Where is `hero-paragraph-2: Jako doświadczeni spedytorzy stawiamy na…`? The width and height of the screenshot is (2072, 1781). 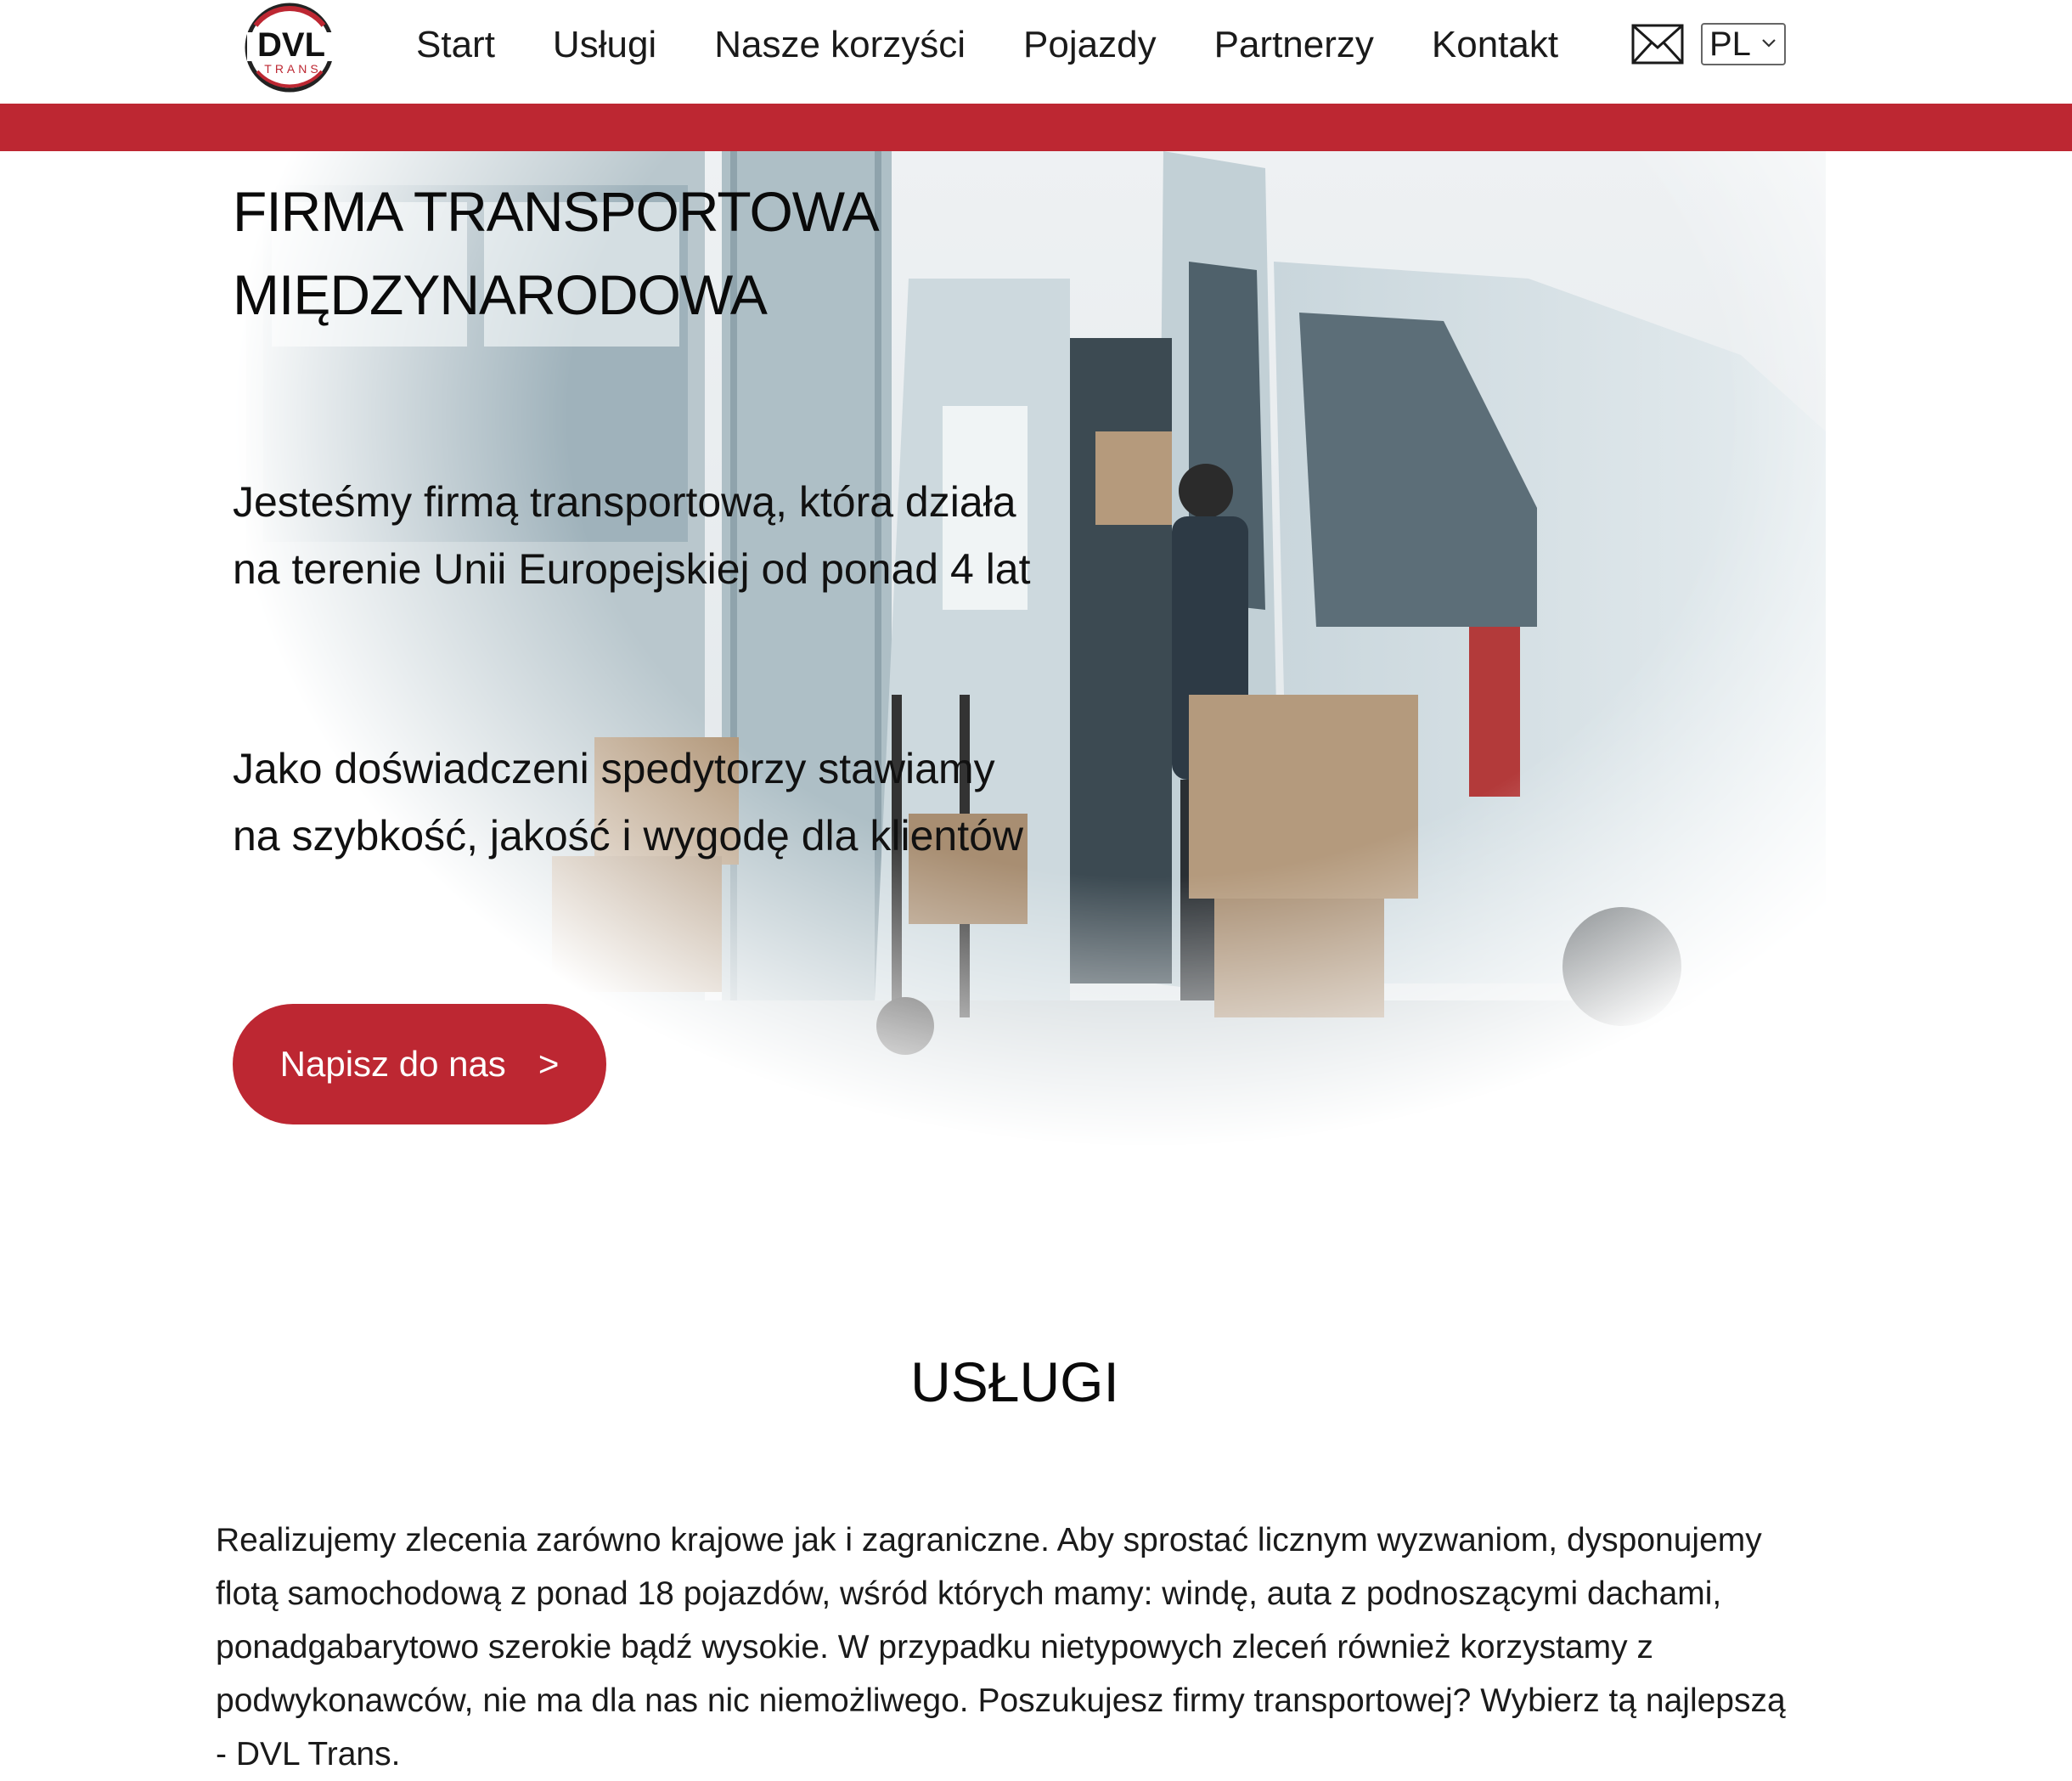
hero-paragraph-2: Jako doświadczeni spedytorzy stawiamy na… is located at coordinates (700, 803).